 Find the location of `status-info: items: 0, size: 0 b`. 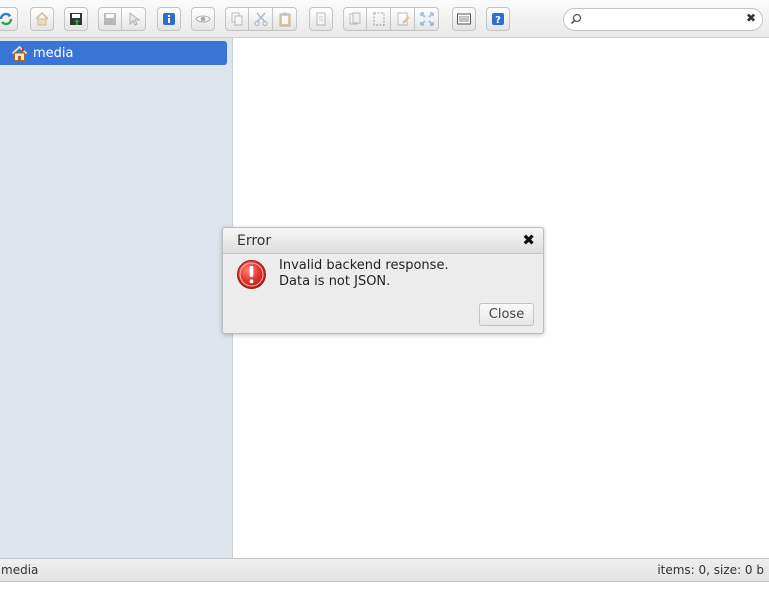

status-info: items: 0, size: 0 b is located at coordinates (710, 570).